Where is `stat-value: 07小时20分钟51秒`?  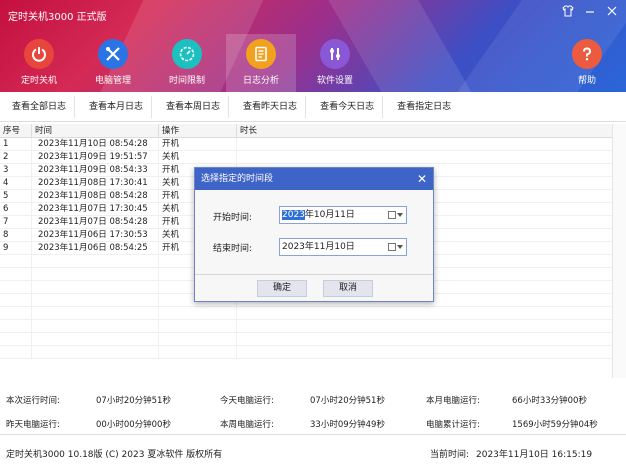
stat-value: 07小时20分钟51秒 is located at coordinates (347, 401).